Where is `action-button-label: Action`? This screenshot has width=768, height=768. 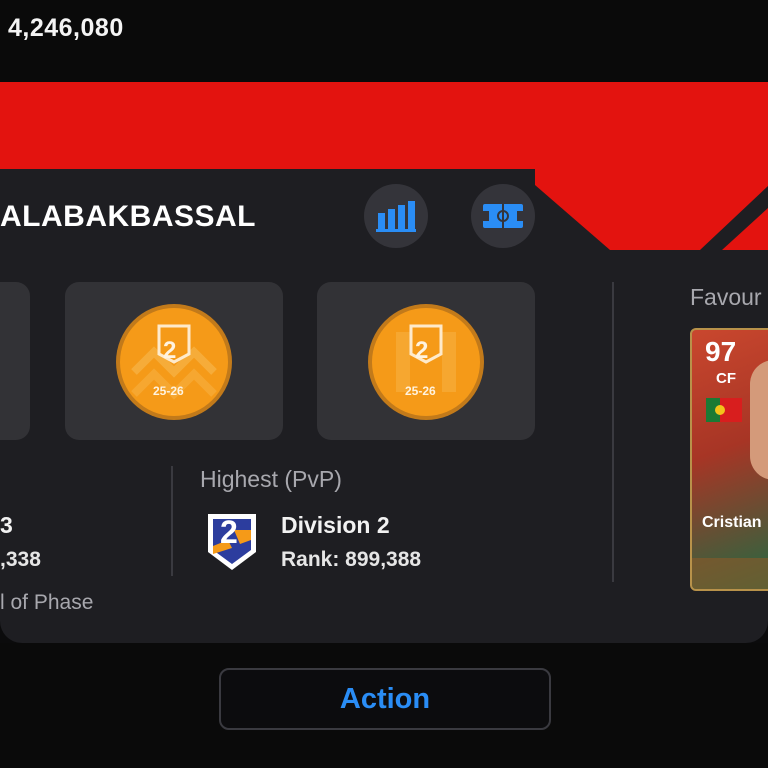
action-button-label: Action is located at coordinates (385, 698).